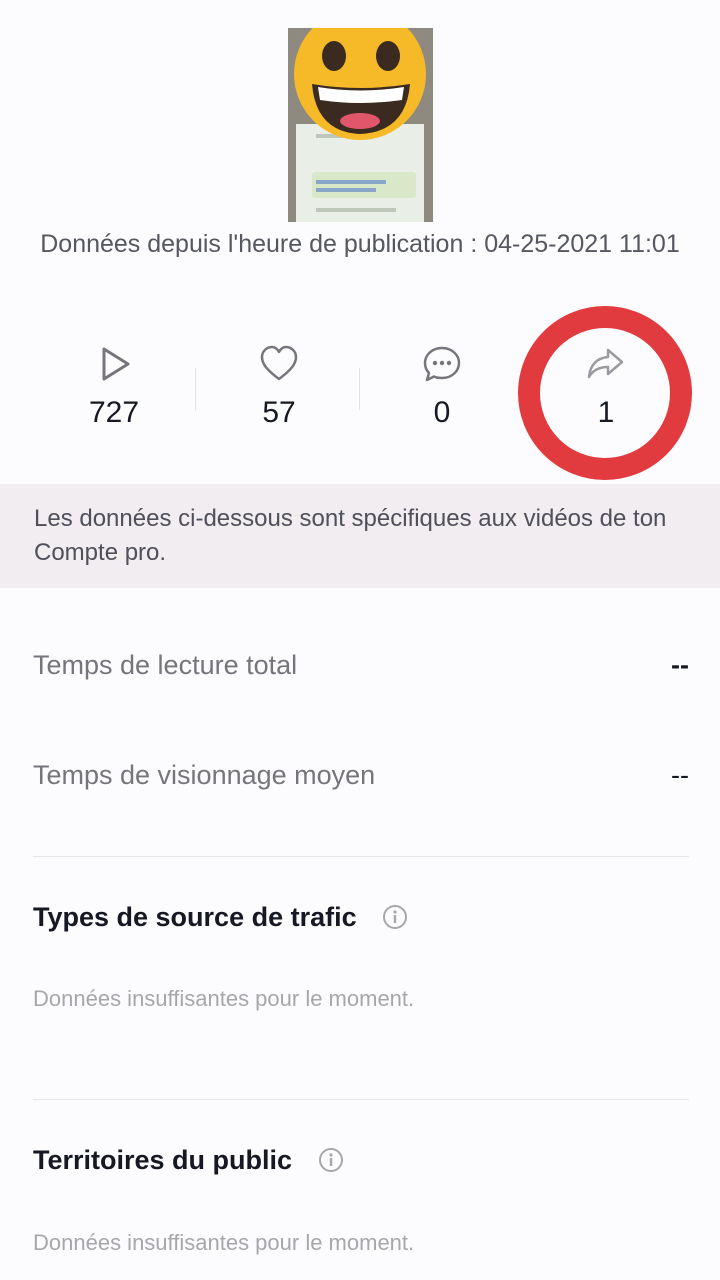 Image resolution: width=720 pixels, height=1280 pixels. What do you see at coordinates (224, 998) in the screenshot?
I see `traffic-source-empty-text: Données insuffisantes pour le moment.` at bounding box center [224, 998].